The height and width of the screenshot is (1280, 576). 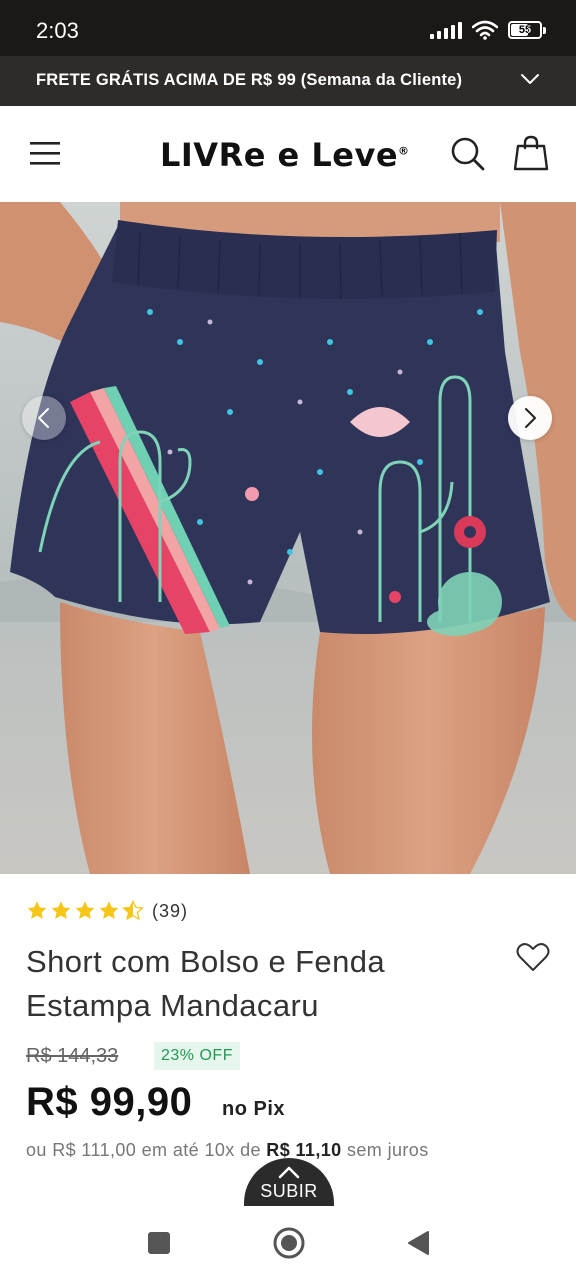 I want to click on battery-icon: 55, so click(x=527, y=30).